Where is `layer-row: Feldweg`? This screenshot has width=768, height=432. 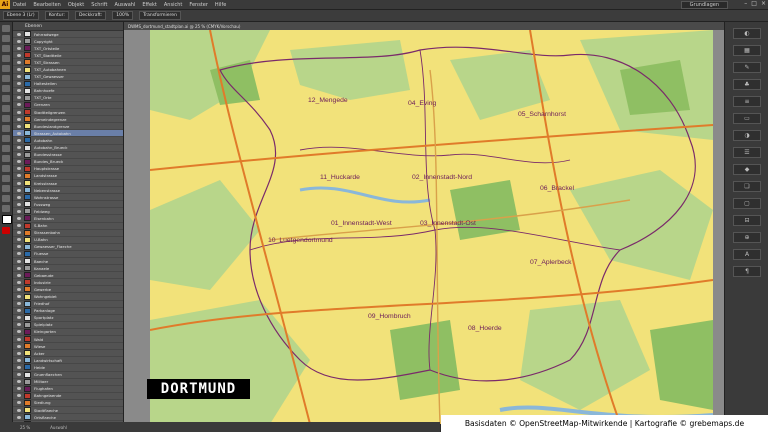 layer-row: Feldweg is located at coordinates (68, 212).